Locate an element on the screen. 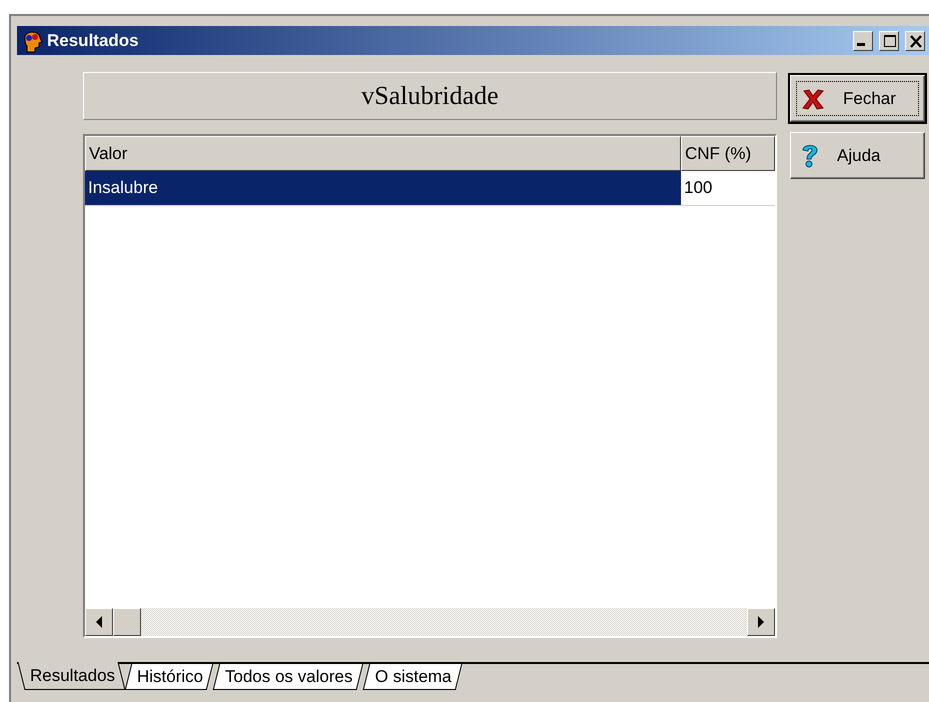 This screenshot has height=702, width=929. minimize-icon is located at coordinates (861, 44).